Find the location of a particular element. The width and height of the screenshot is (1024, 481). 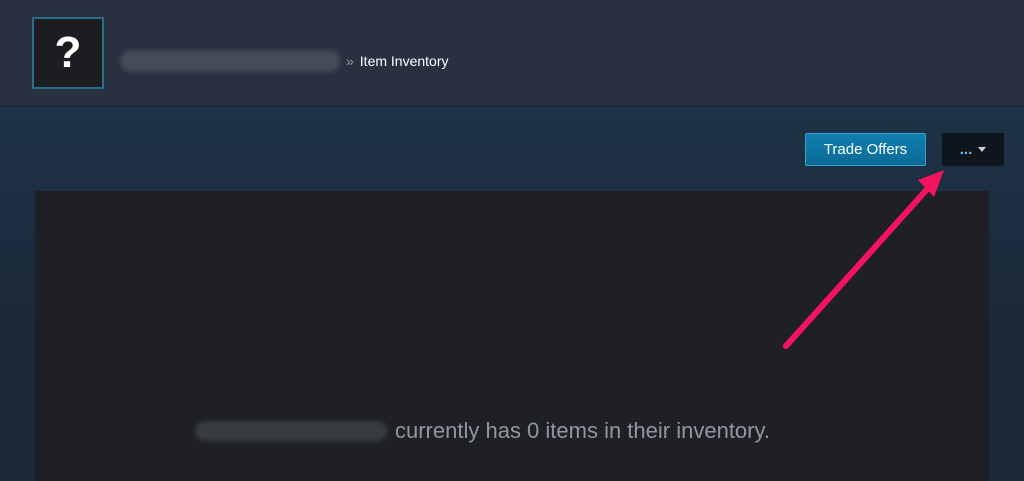

breadcrumb: » Item Inventory is located at coordinates (284, 61).